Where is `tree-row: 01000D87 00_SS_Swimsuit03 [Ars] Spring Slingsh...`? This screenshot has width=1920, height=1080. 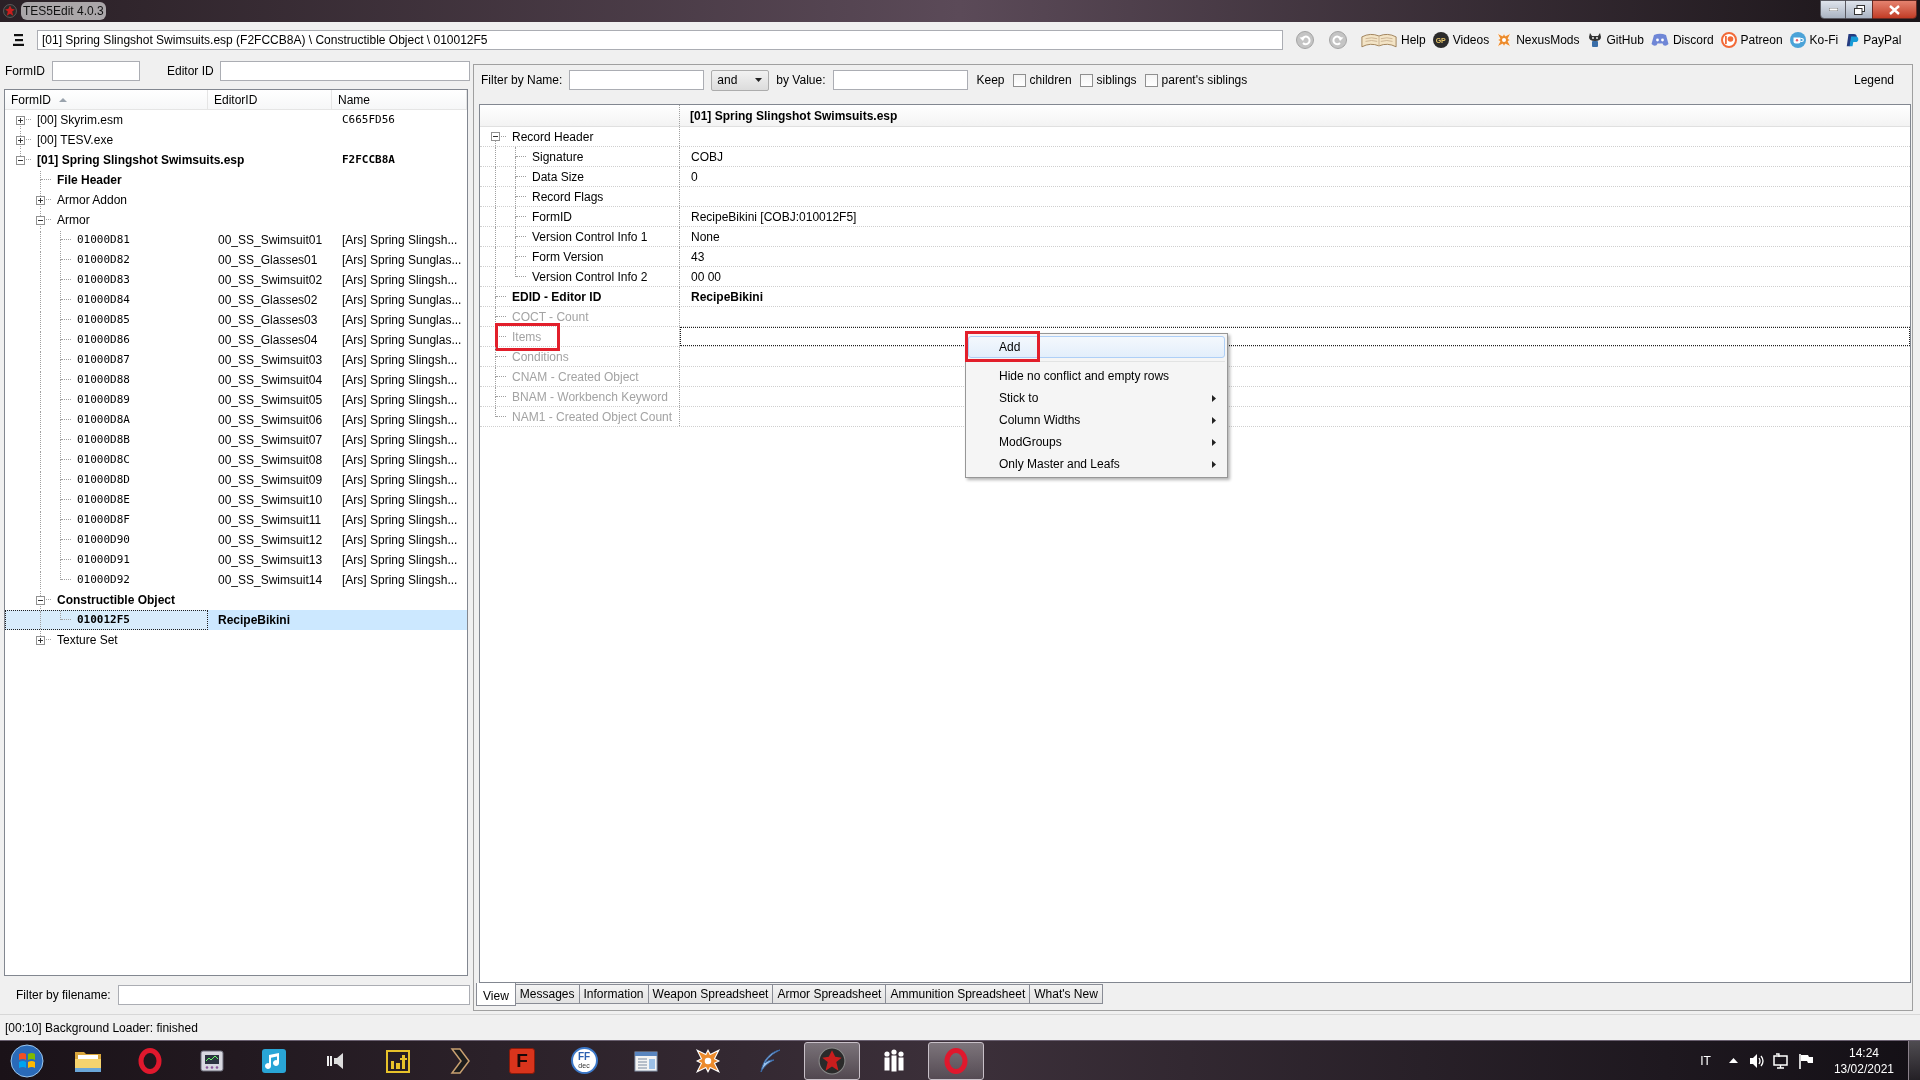 tree-row: 01000D87 00_SS_Swimsuit03 [Ars] Spring Slingsh... is located at coordinates (236, 360).